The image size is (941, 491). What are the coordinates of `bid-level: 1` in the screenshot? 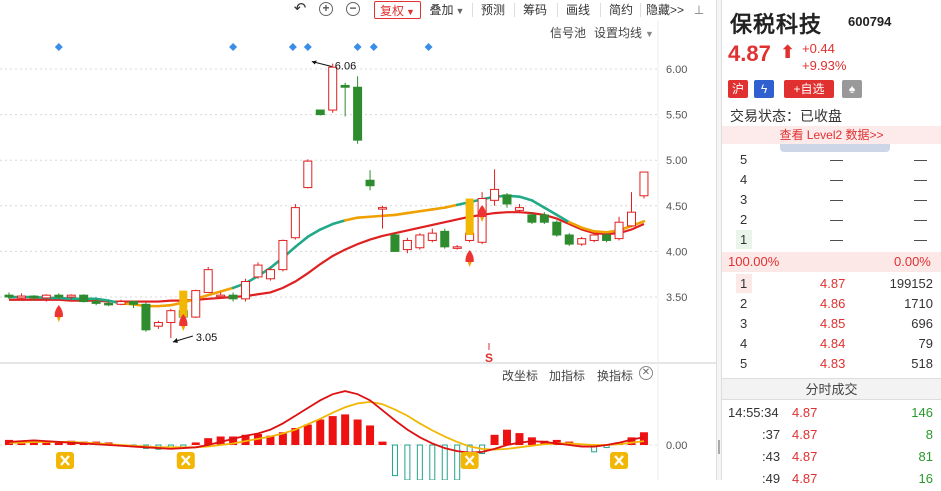 It's located at (744, 283).